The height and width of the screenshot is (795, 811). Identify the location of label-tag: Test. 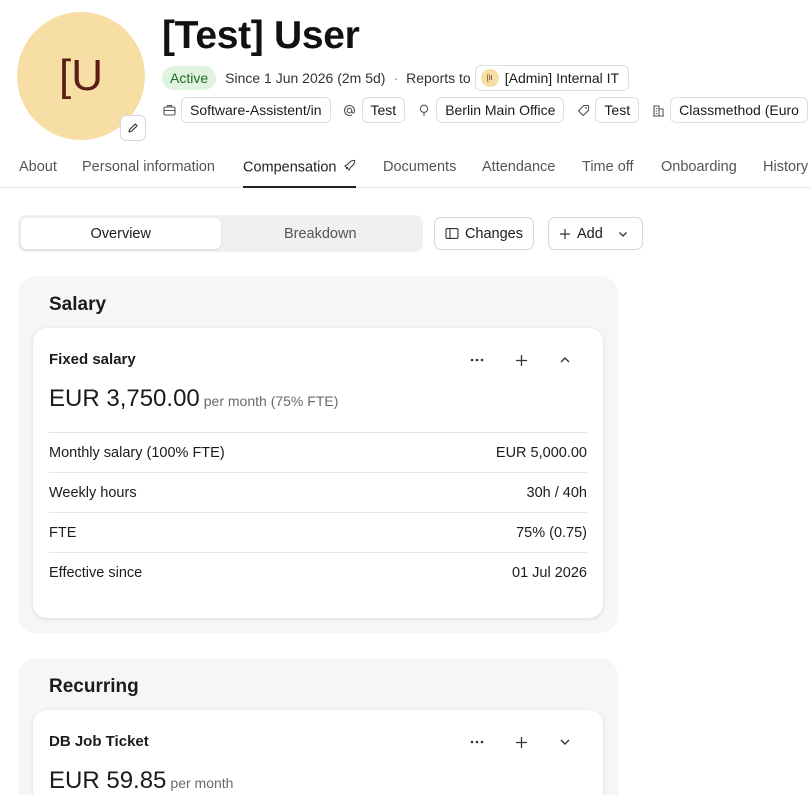
(617, 110).